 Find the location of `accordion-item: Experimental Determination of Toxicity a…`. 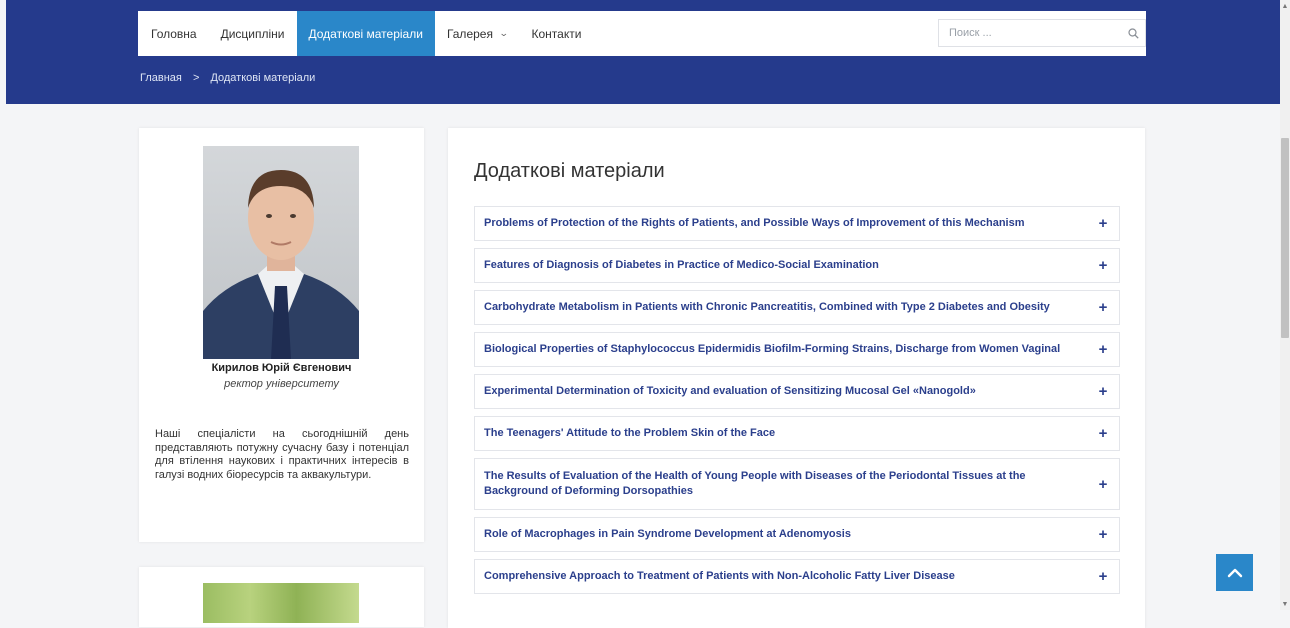

accordion-item: Experimental Determination of Toxicity a… is located at coordinates (797, 391).